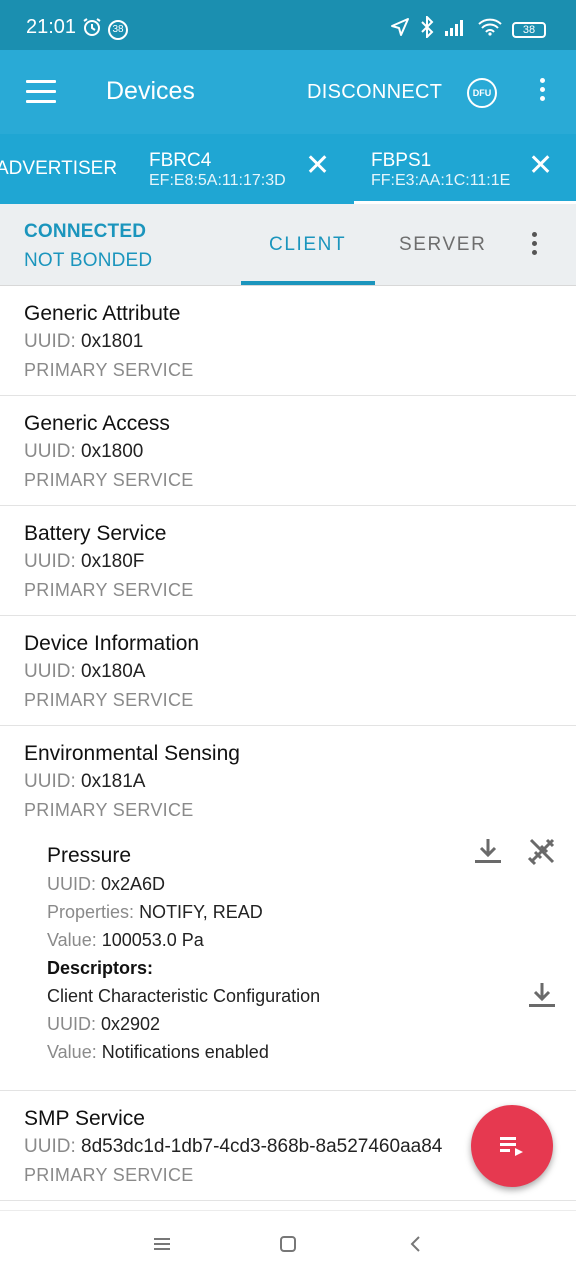 The width and height of the screenshot is (576, 1280). I want to click on recents-icon, so click(162, 1246).